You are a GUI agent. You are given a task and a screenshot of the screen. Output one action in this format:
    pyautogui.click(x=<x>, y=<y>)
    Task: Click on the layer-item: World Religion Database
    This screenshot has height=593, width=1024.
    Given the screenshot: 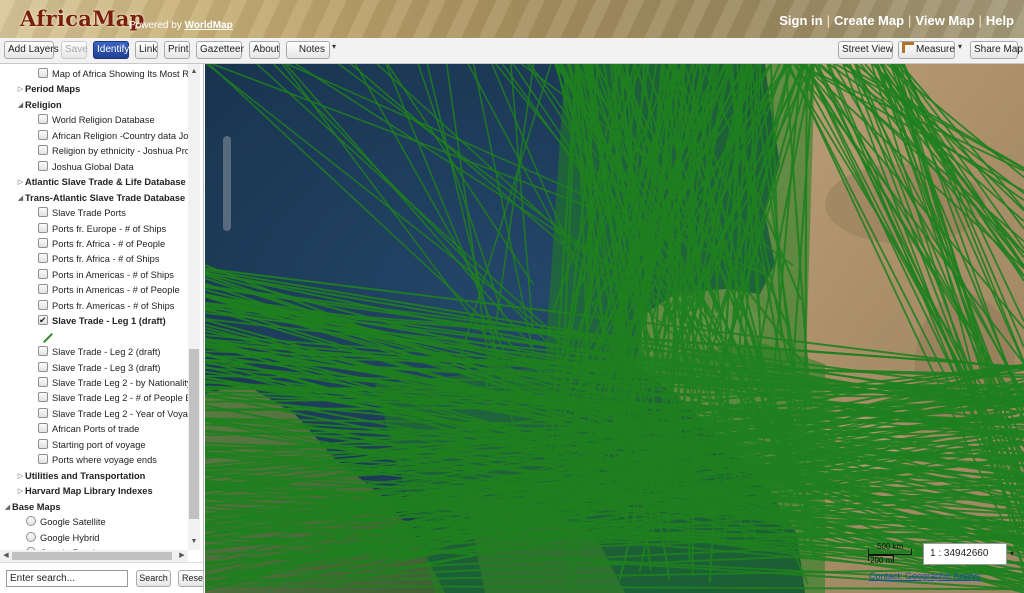 What is the action you would take?
    pyautogui.click(x=96, y=120)
    